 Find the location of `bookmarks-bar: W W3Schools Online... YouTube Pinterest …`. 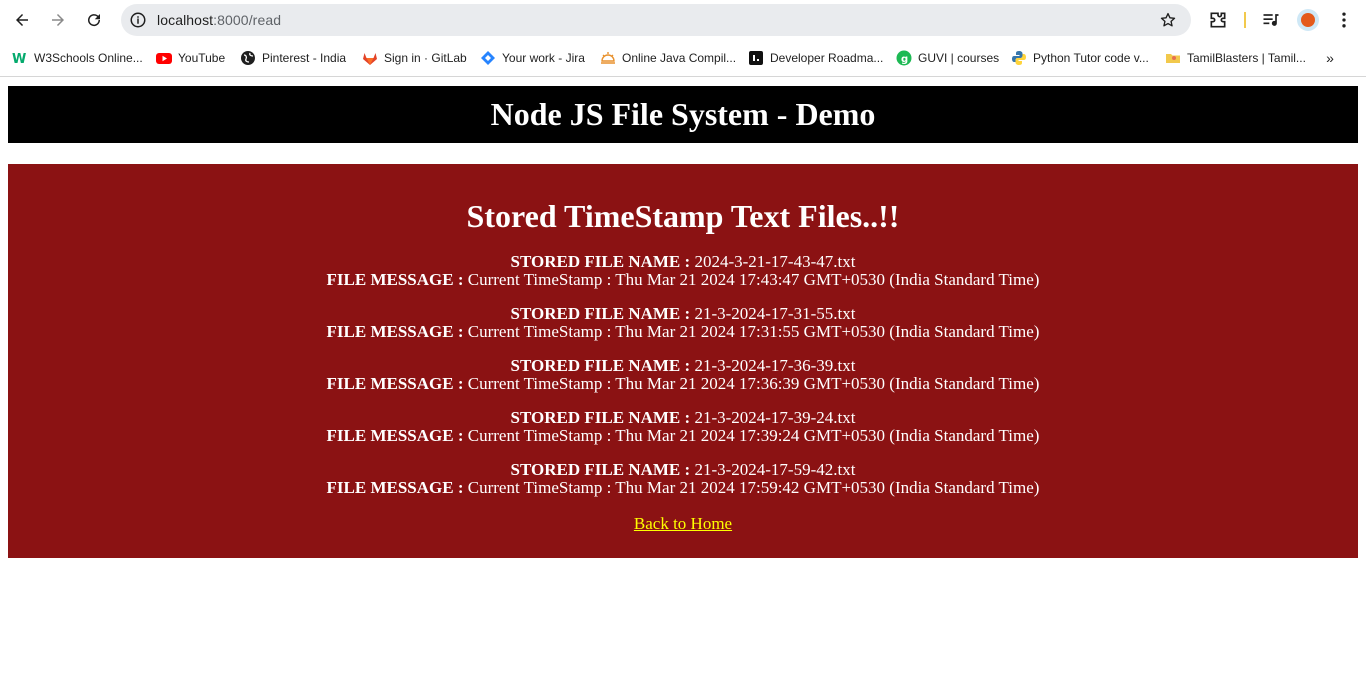

bookmarks-bar: W W3Schools Online... YouTube Pinterest … is located at coordinates (683, 58).